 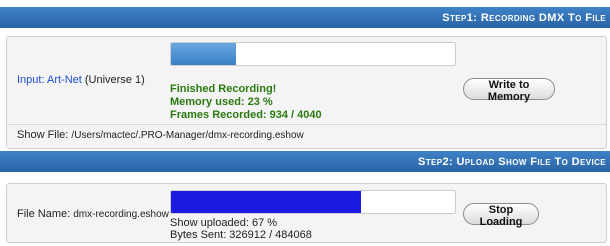 What do you see at coordinates (501, 215) in the screenshot?
I see `stop-loading-button: Stop Loading` at bounding box center [501, 215].